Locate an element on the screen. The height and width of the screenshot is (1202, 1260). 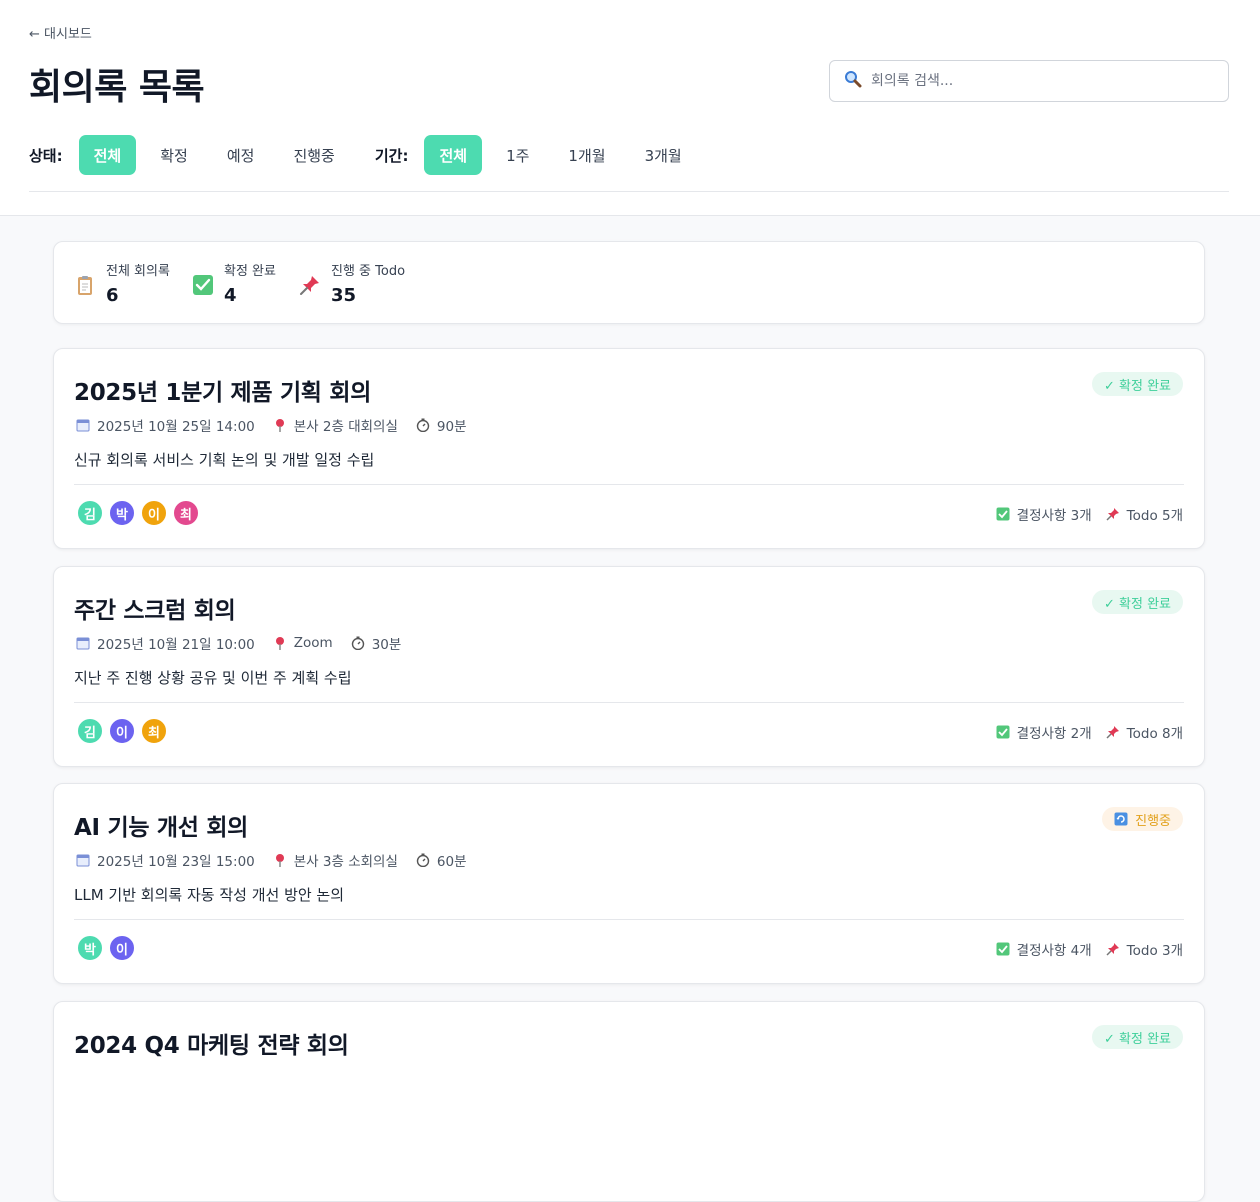
participant-avatars: 김 박 이 최 is located at coordinates (140, 513).